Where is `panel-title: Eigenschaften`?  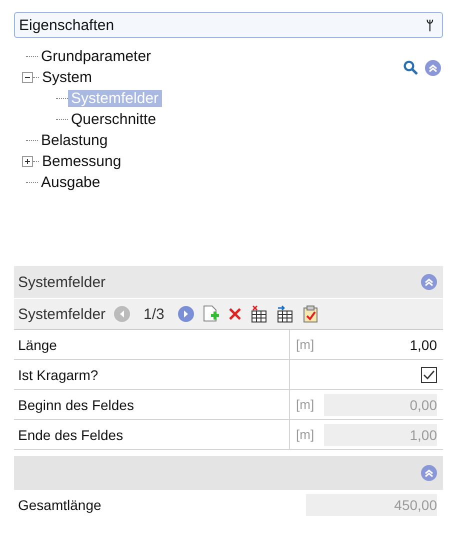 panel-title: Eigenschaften is located at coordinates (66, 25).